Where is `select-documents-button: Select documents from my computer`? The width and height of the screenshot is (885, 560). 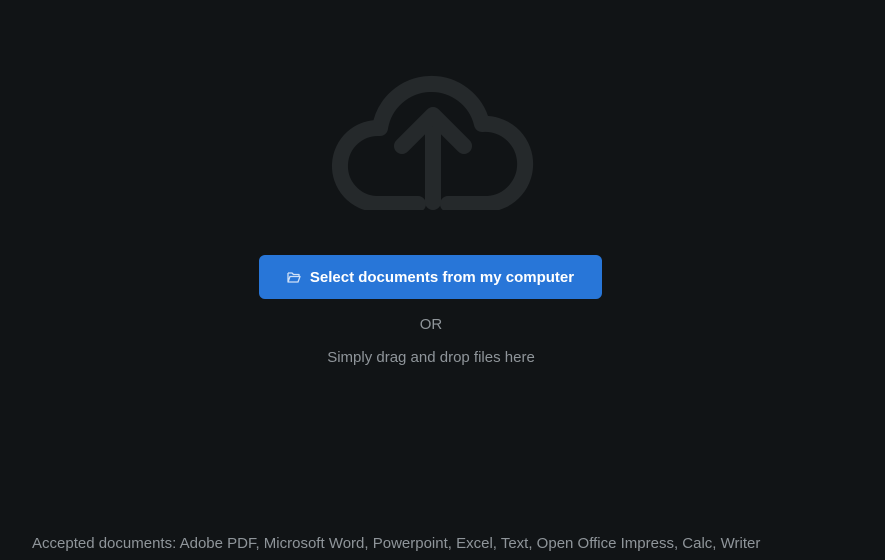 select-documents-button: Select documents from my computer is located at coordinates (430, 277).